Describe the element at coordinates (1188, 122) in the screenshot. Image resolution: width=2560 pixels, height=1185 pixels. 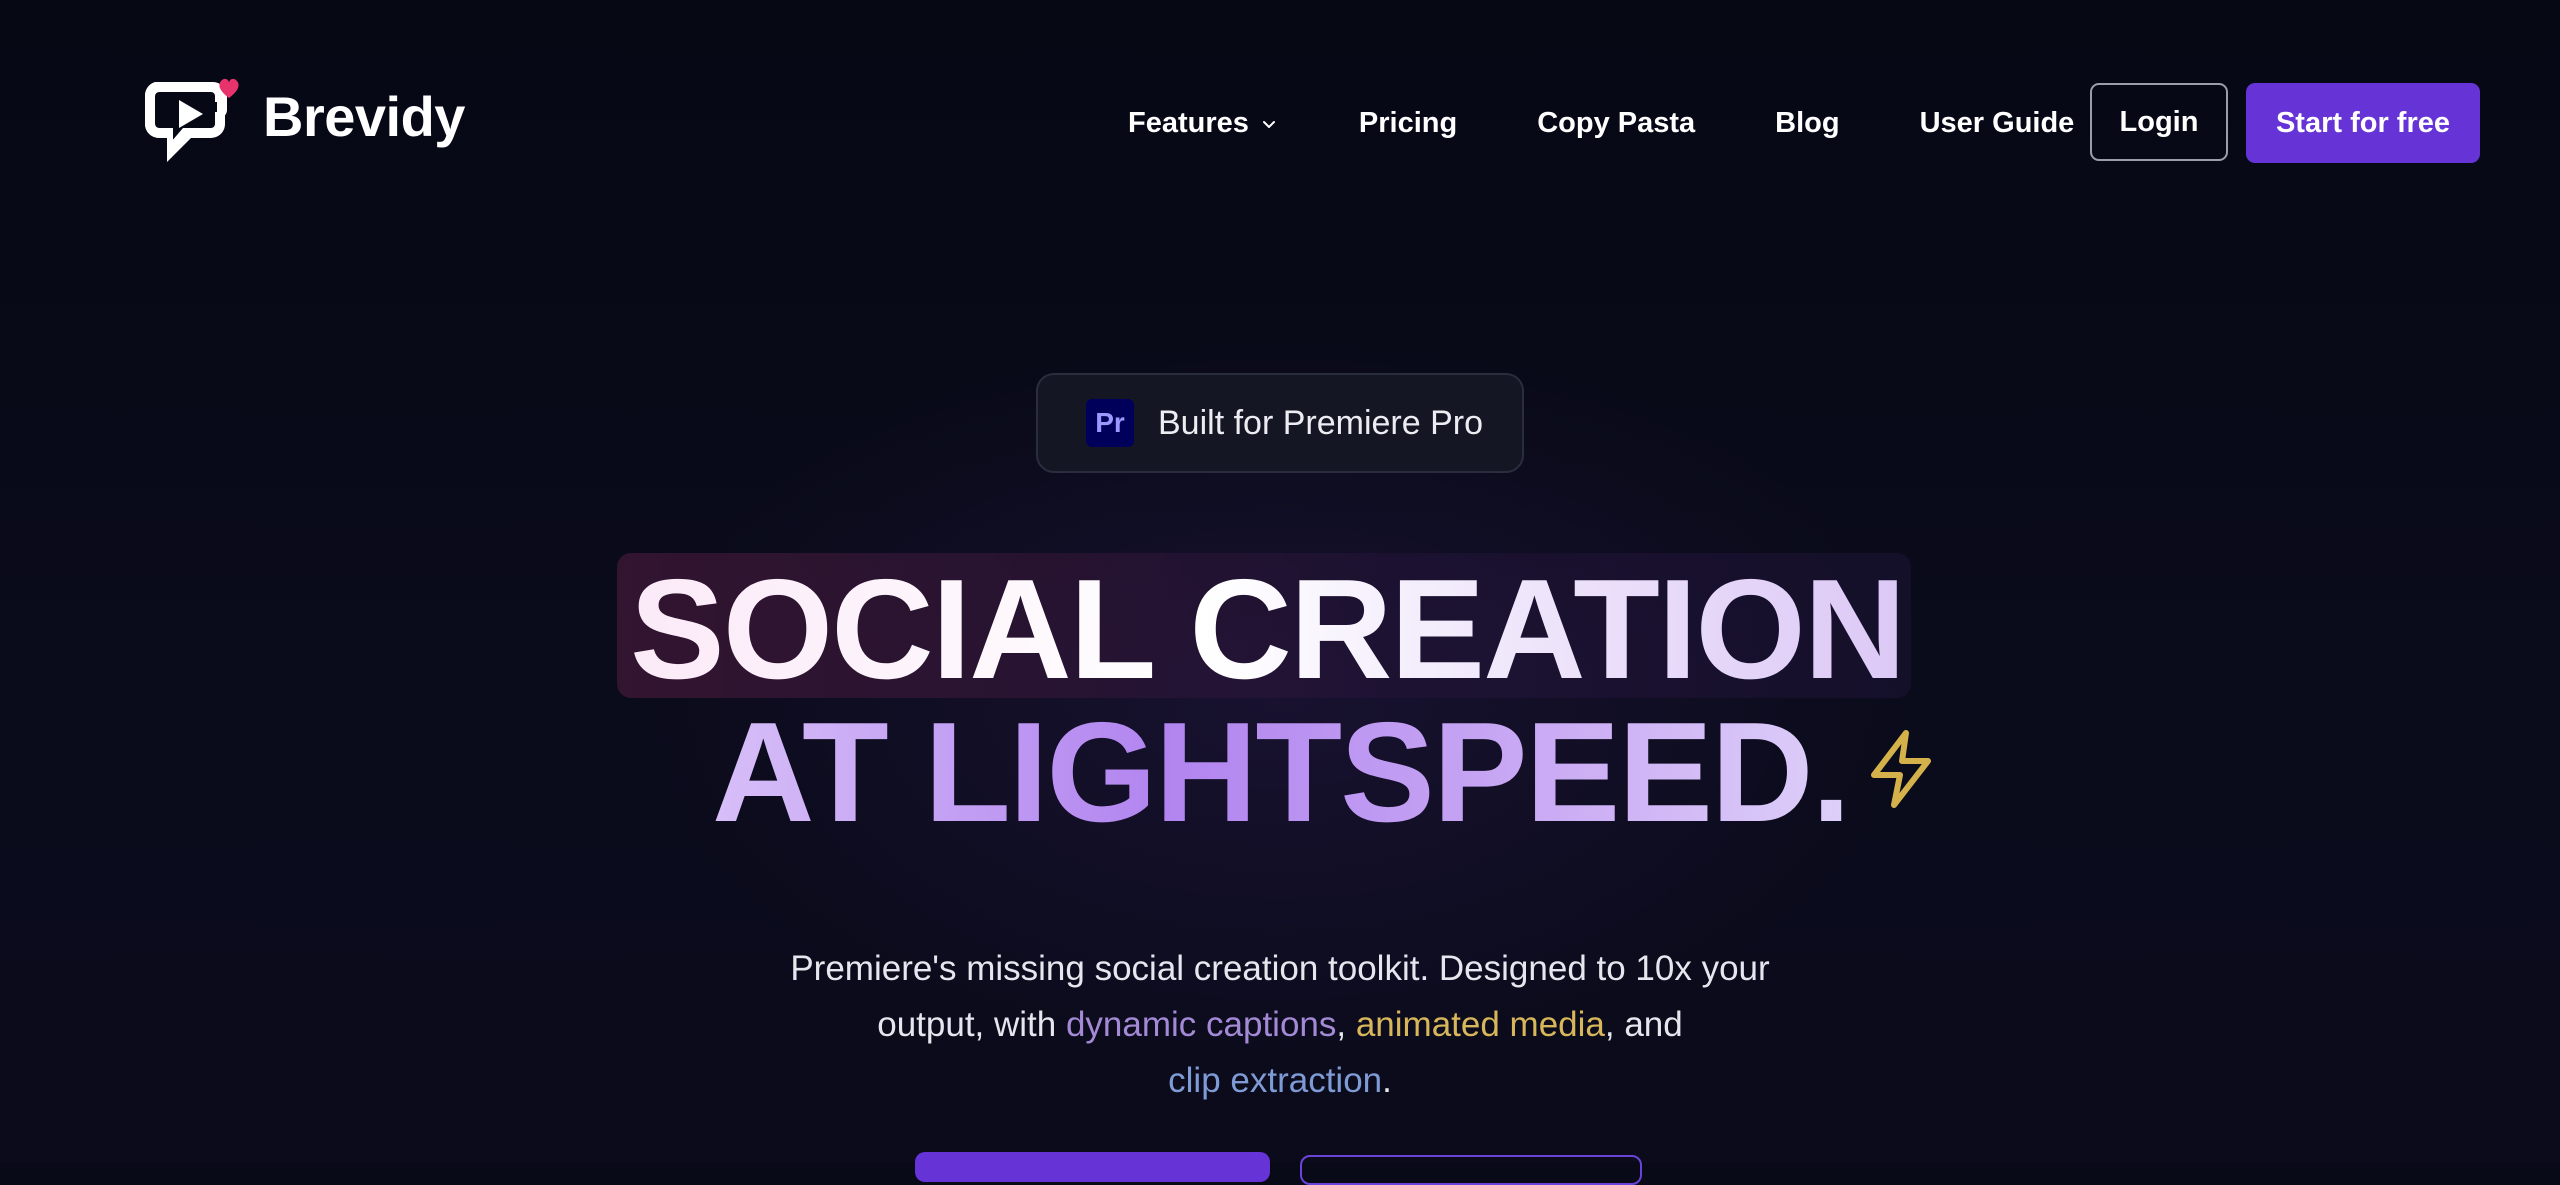
I see `nav-item-label: Features` at that location.